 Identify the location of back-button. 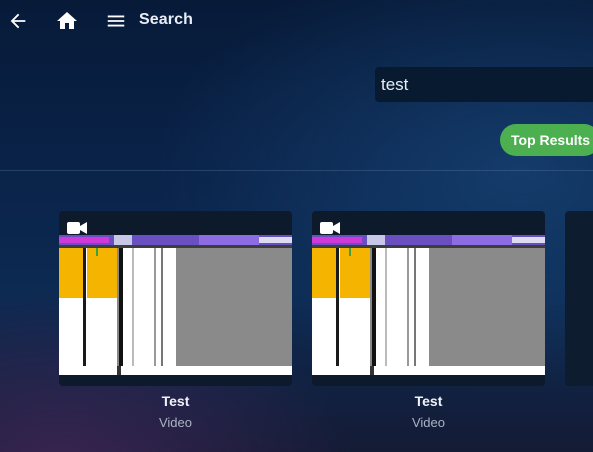
(18, 21).